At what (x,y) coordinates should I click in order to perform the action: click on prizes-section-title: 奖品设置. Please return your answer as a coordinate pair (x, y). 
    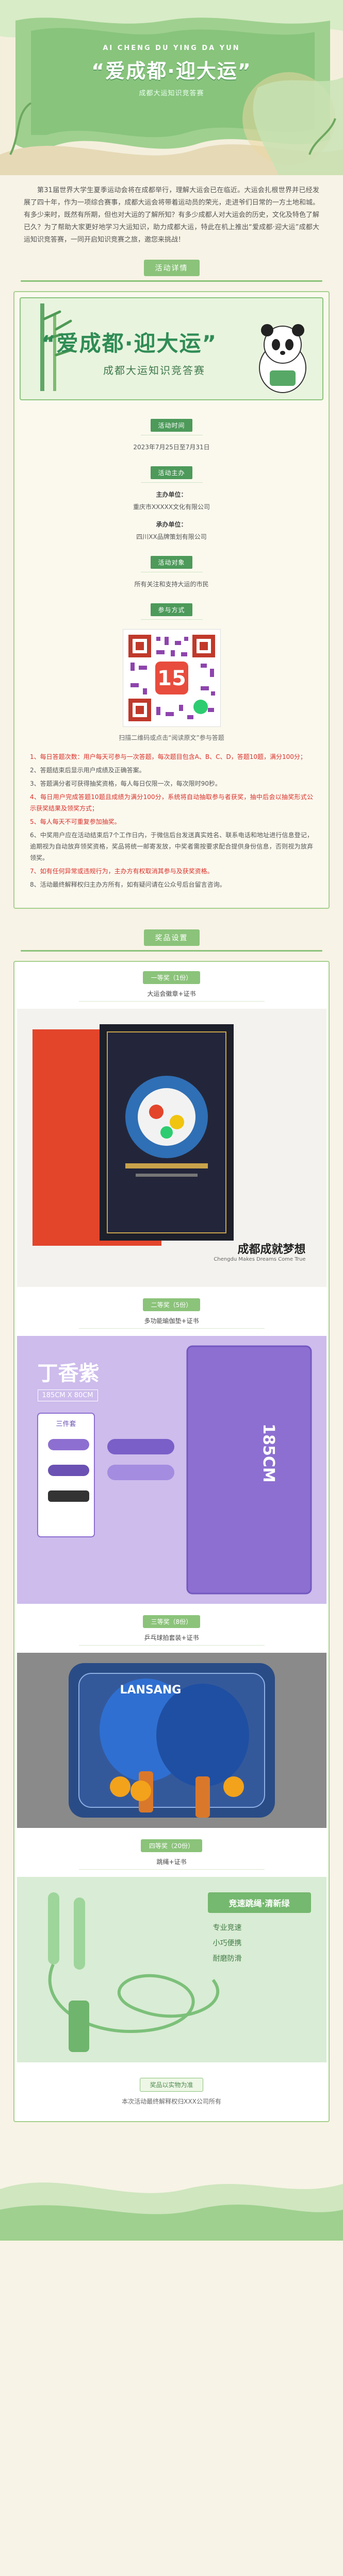
    Looking at the image, I should click on (172, 937).